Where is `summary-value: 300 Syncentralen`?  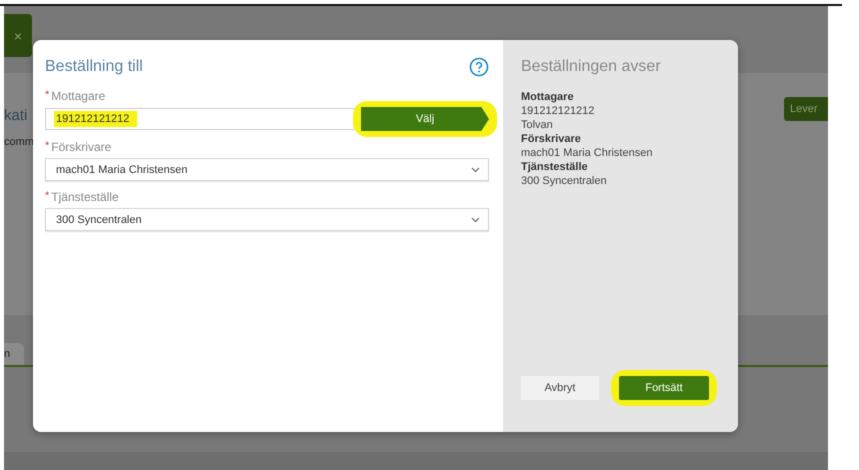 summary-value: 300 Syncentralen is located at coordinates (564, 181).